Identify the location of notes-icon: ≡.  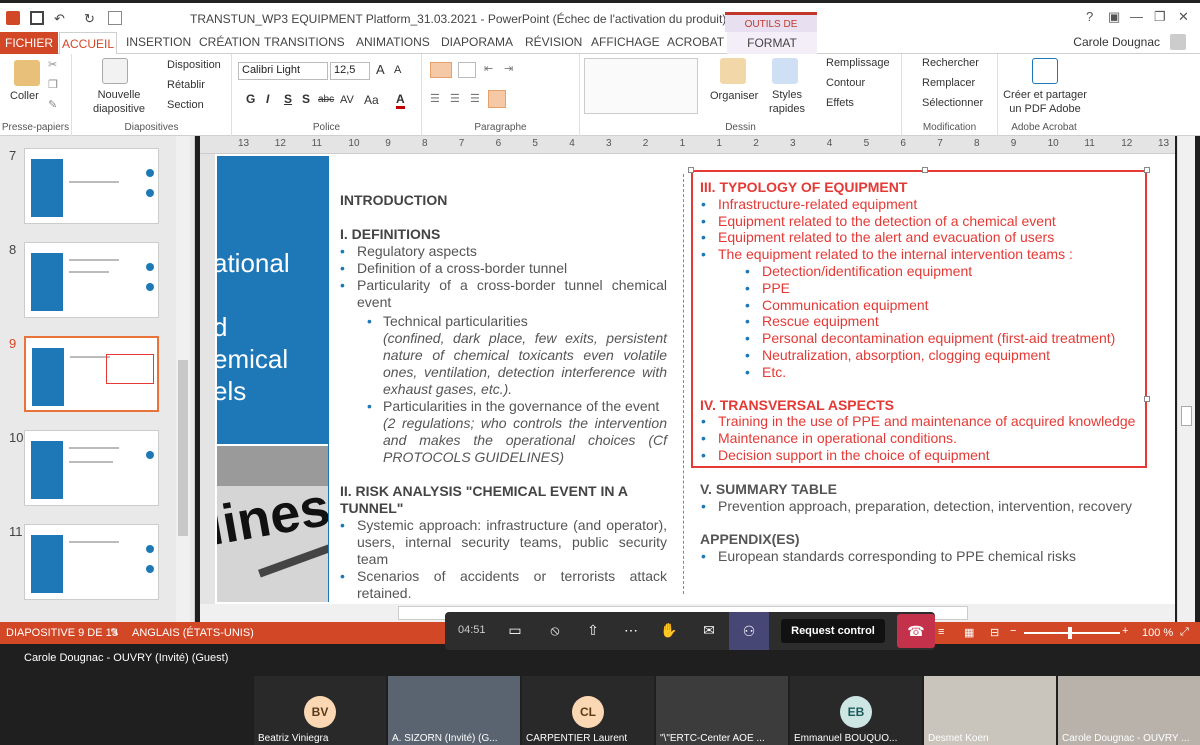
(941, 632).